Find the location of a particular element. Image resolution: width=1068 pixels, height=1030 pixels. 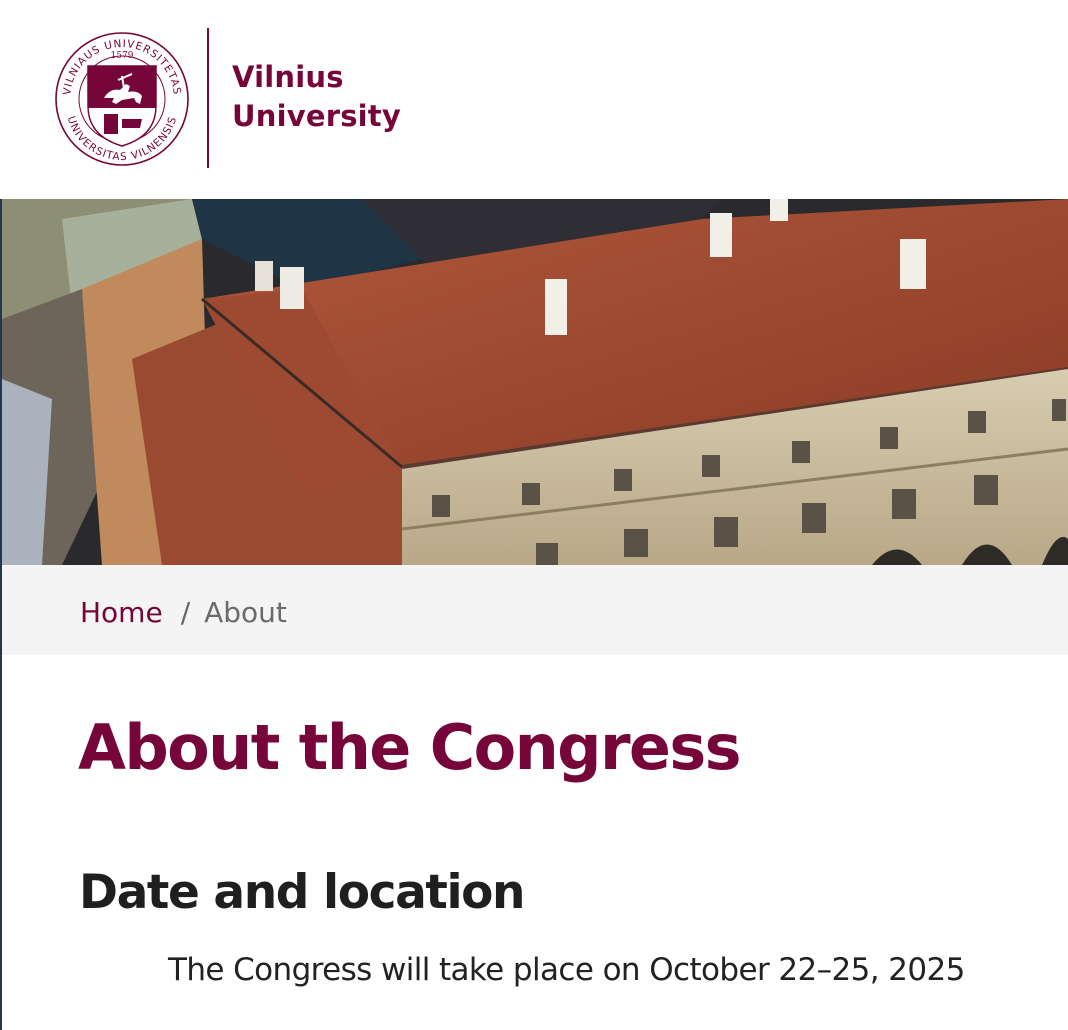

breadcrumb: Home / About is located at coordinates (535, 610).